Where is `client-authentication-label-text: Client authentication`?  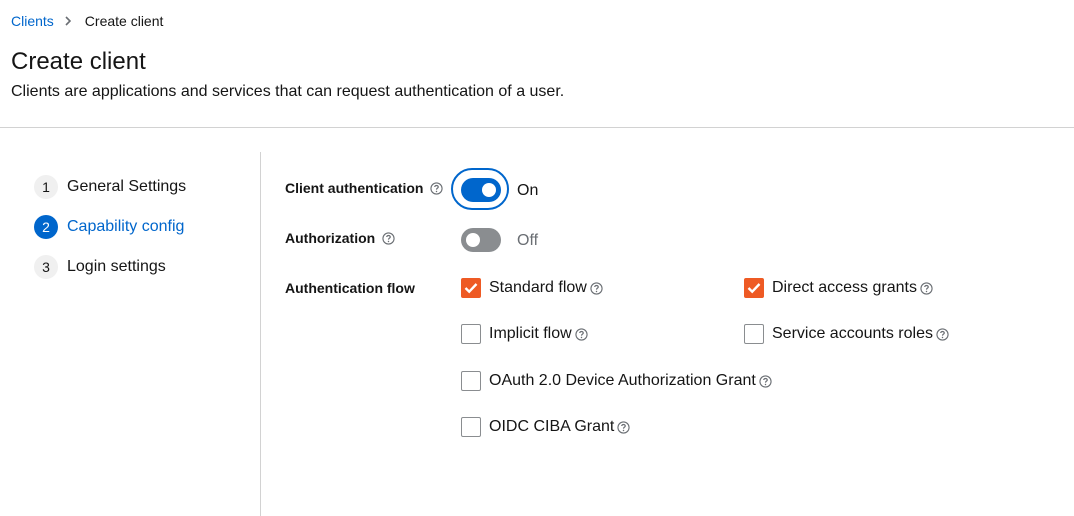 client-authentication-label-text: Client authentication is located at coordinates (354, 188).